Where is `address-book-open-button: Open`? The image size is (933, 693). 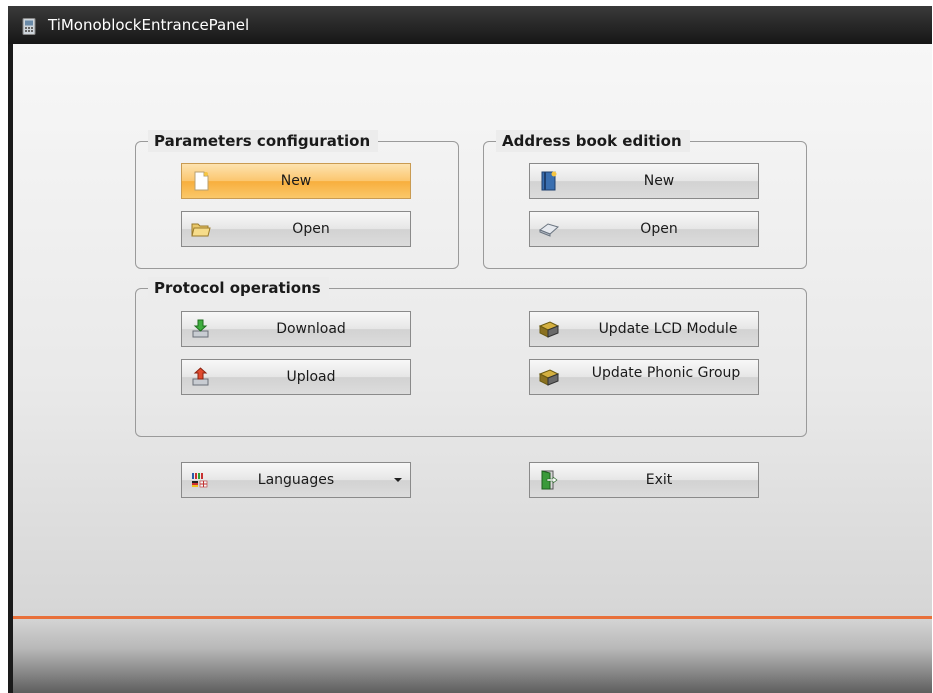
address-book-open-button: Open is located at coordinates (644, 229).